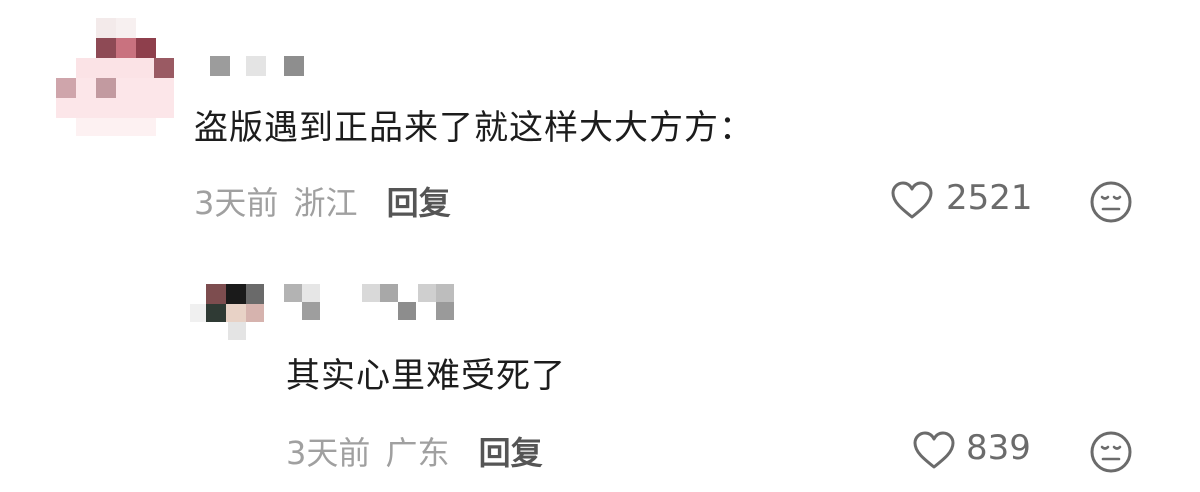  Describe the element at coordinates (998, 448) in the screenshot. I see `like-count: 839` at that location.